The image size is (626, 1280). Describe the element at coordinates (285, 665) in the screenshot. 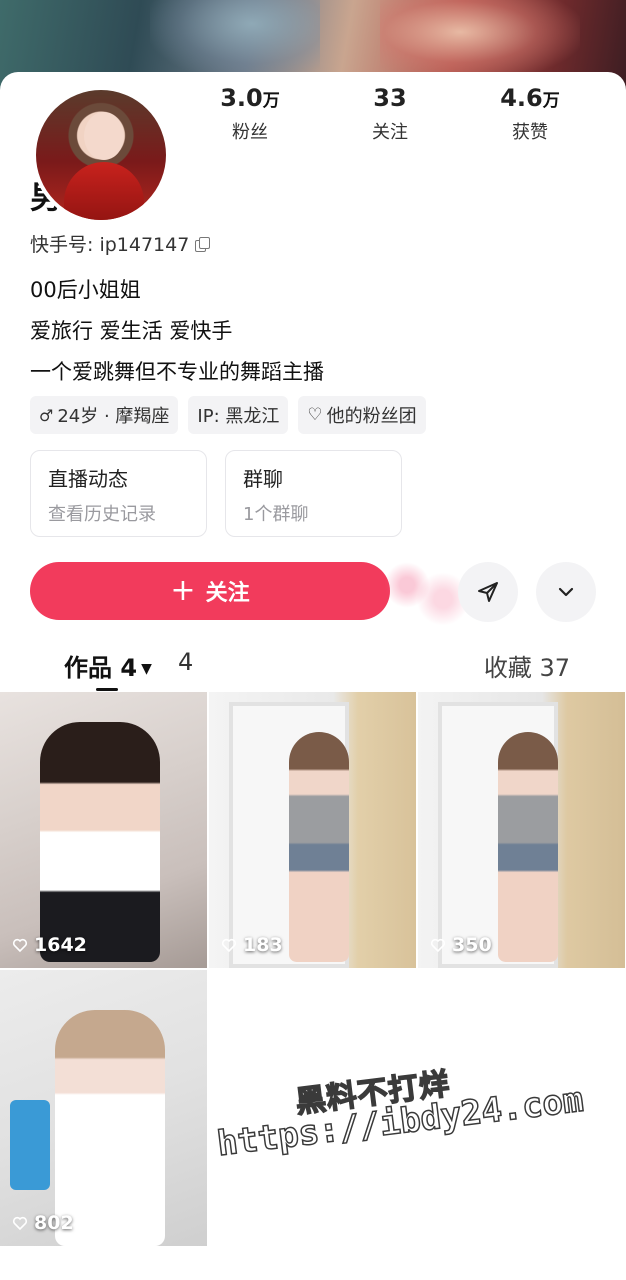

I see `white-spray-overlay` at that location.